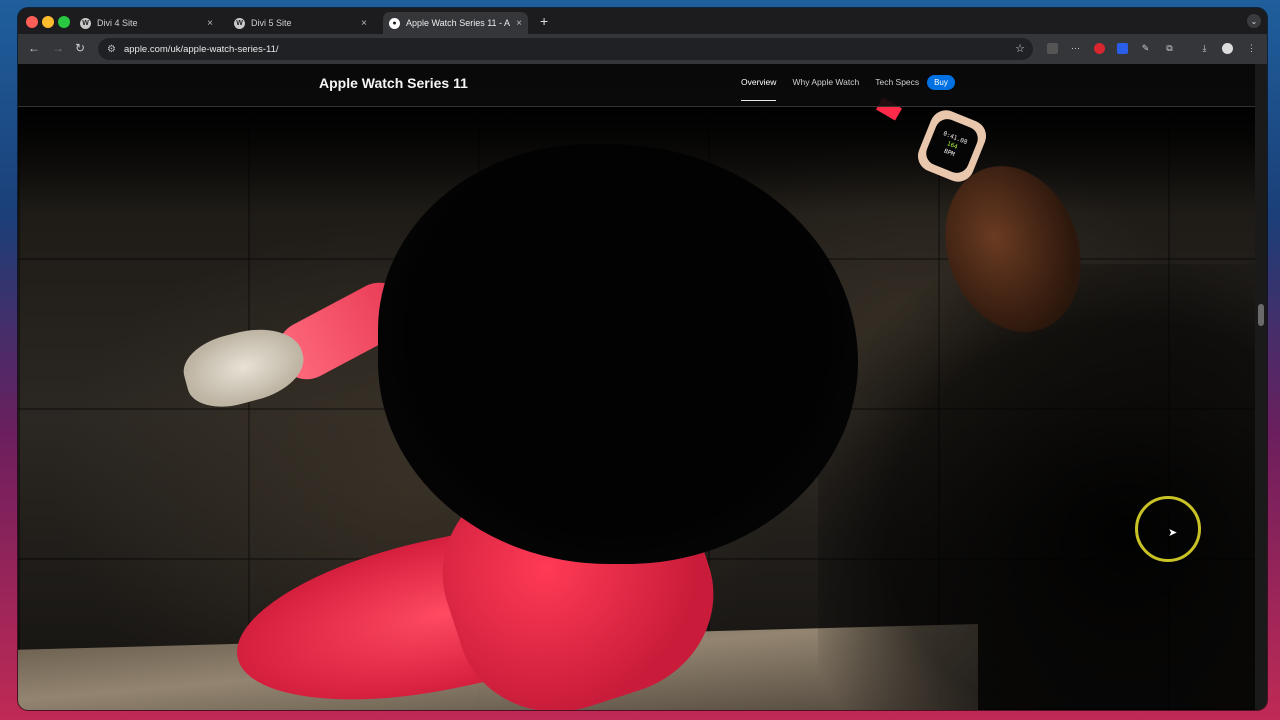 This screenshot has height=720, width=1280. I want to click on nav-link-tech-specs: Tech Specs, so click(897, 82).